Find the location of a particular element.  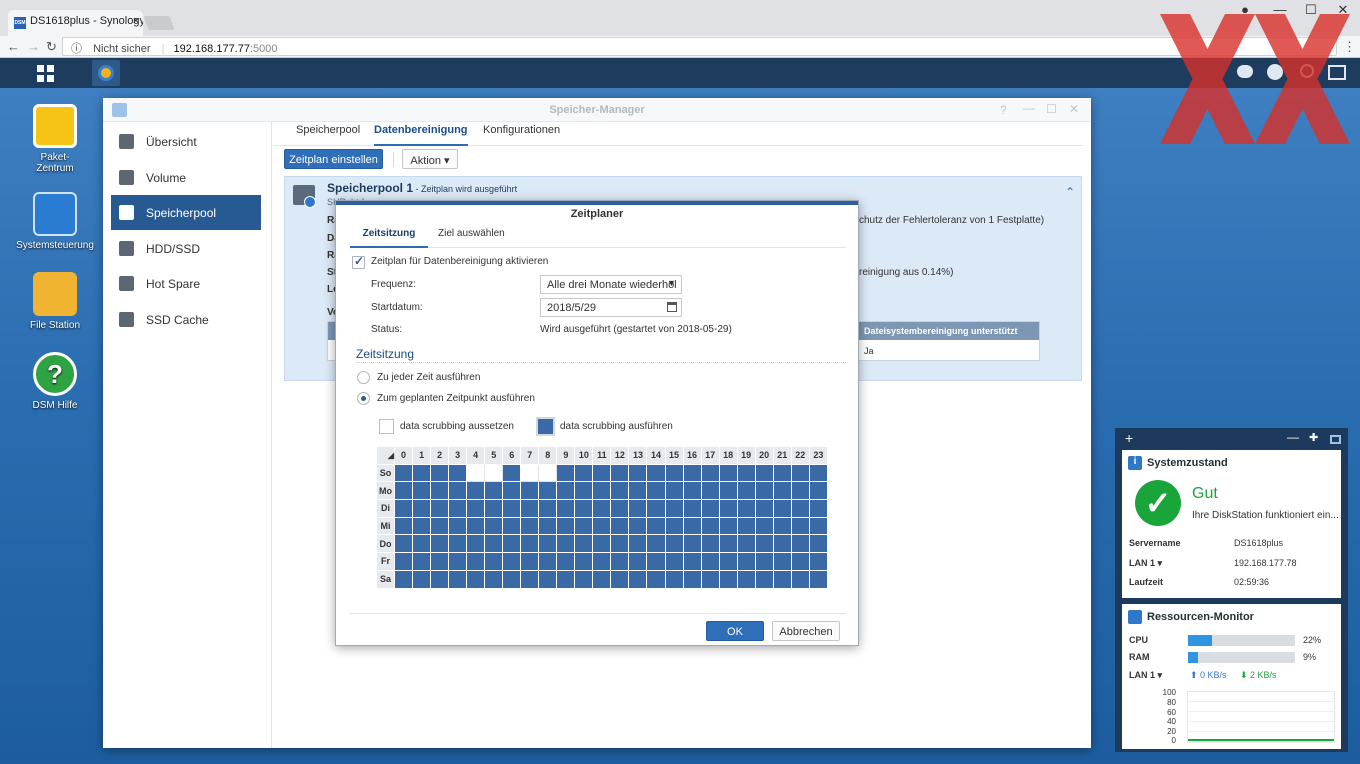

pin-icon: ✚ is located at coordinates (1313, 437).